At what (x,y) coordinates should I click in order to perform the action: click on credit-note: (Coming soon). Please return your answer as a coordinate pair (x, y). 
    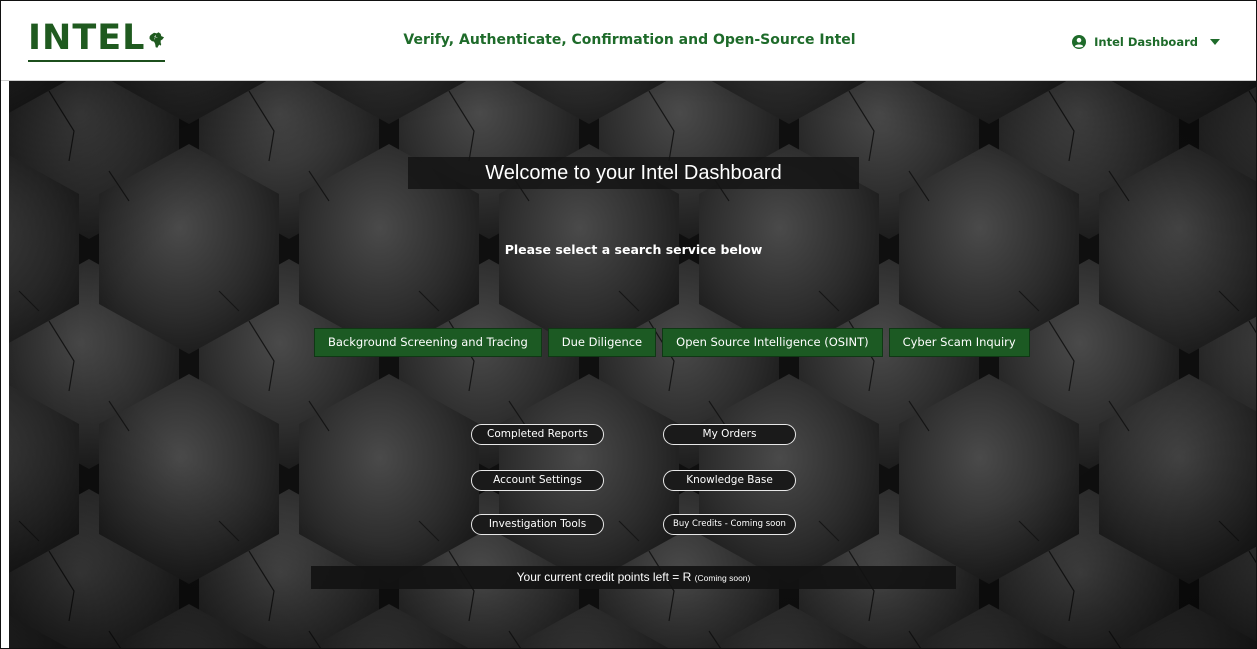
    Looking at the image, I should click on (722, 578).